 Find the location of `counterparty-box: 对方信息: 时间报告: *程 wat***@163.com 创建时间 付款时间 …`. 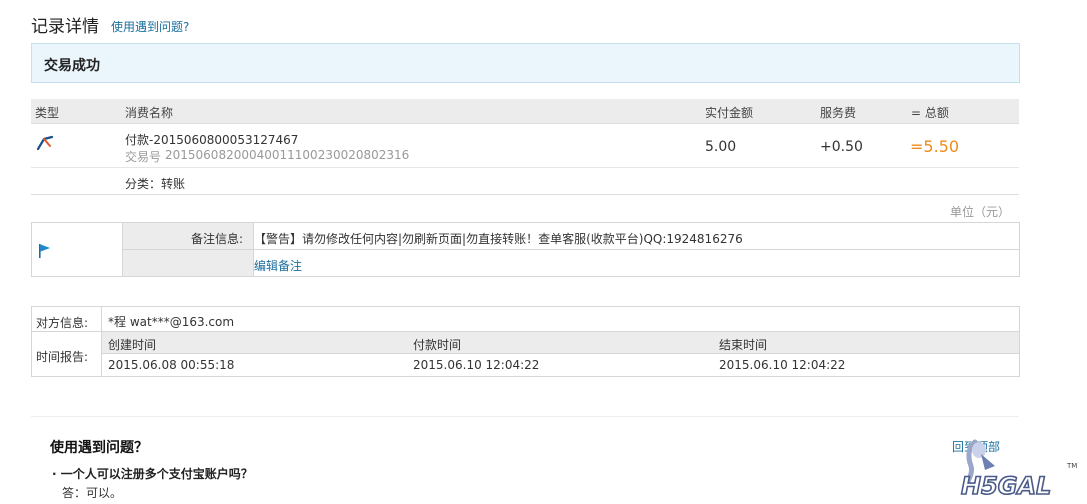

counterparty-box: 对方信息: 时间报告: *程 wat***@163.com 创建时间 付款时间 … is located at coordinates (525, 341).